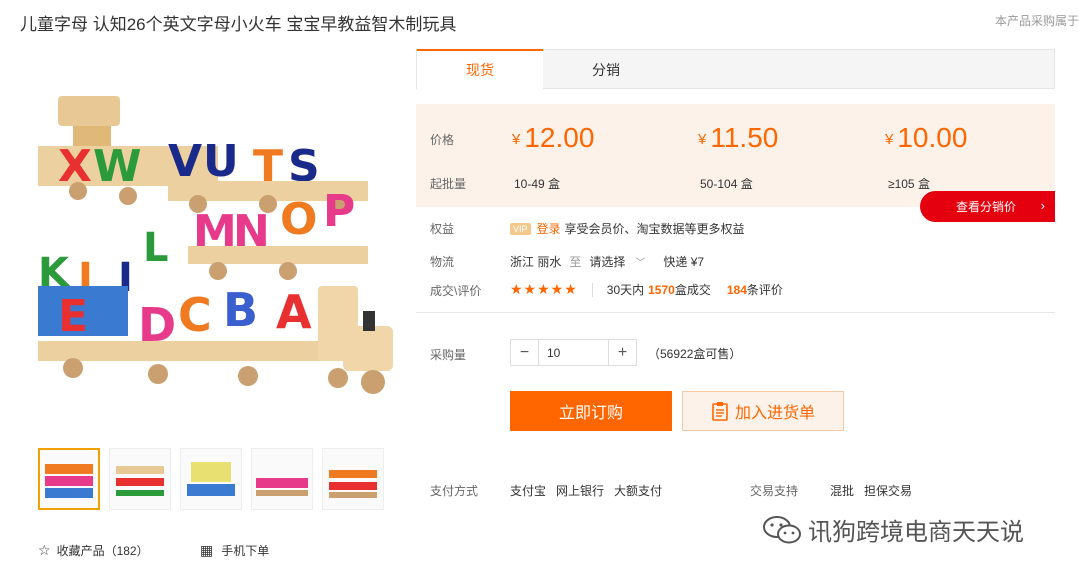 This screenshot has width=1079, height=576. I want to click on price-tier-3: ¥10.00, so click(926, 137).